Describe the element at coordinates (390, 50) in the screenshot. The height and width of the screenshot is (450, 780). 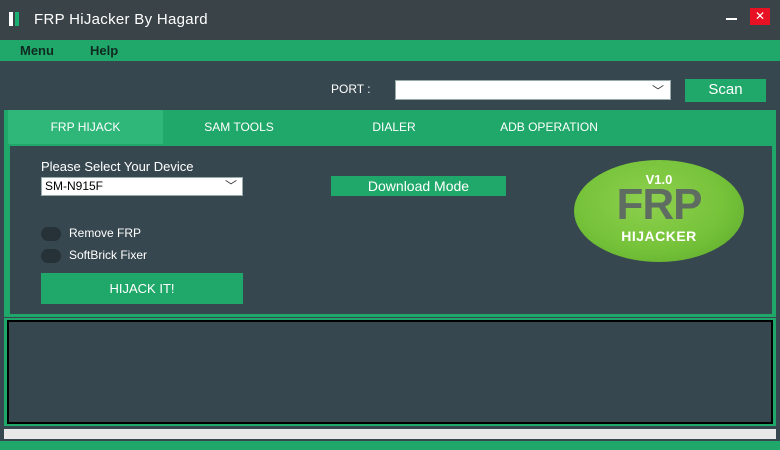
I see `menu-bar: Menu Help` at that location.